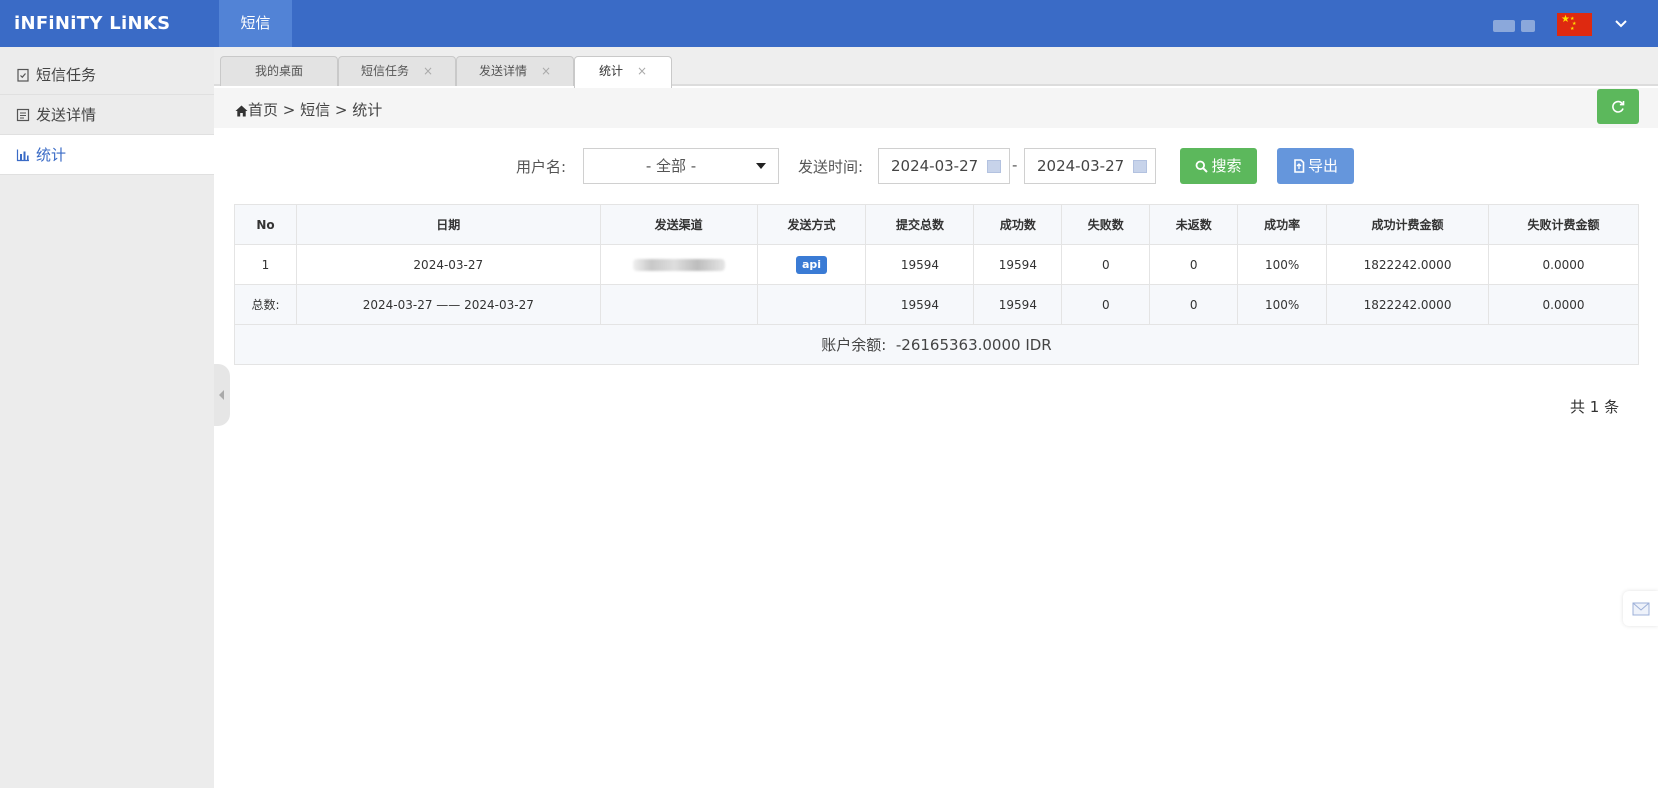  I want to click on page-tabs-bar: 我的桌面 短信任务 × 发送详情 × 统计 ×, so click(936, 67).